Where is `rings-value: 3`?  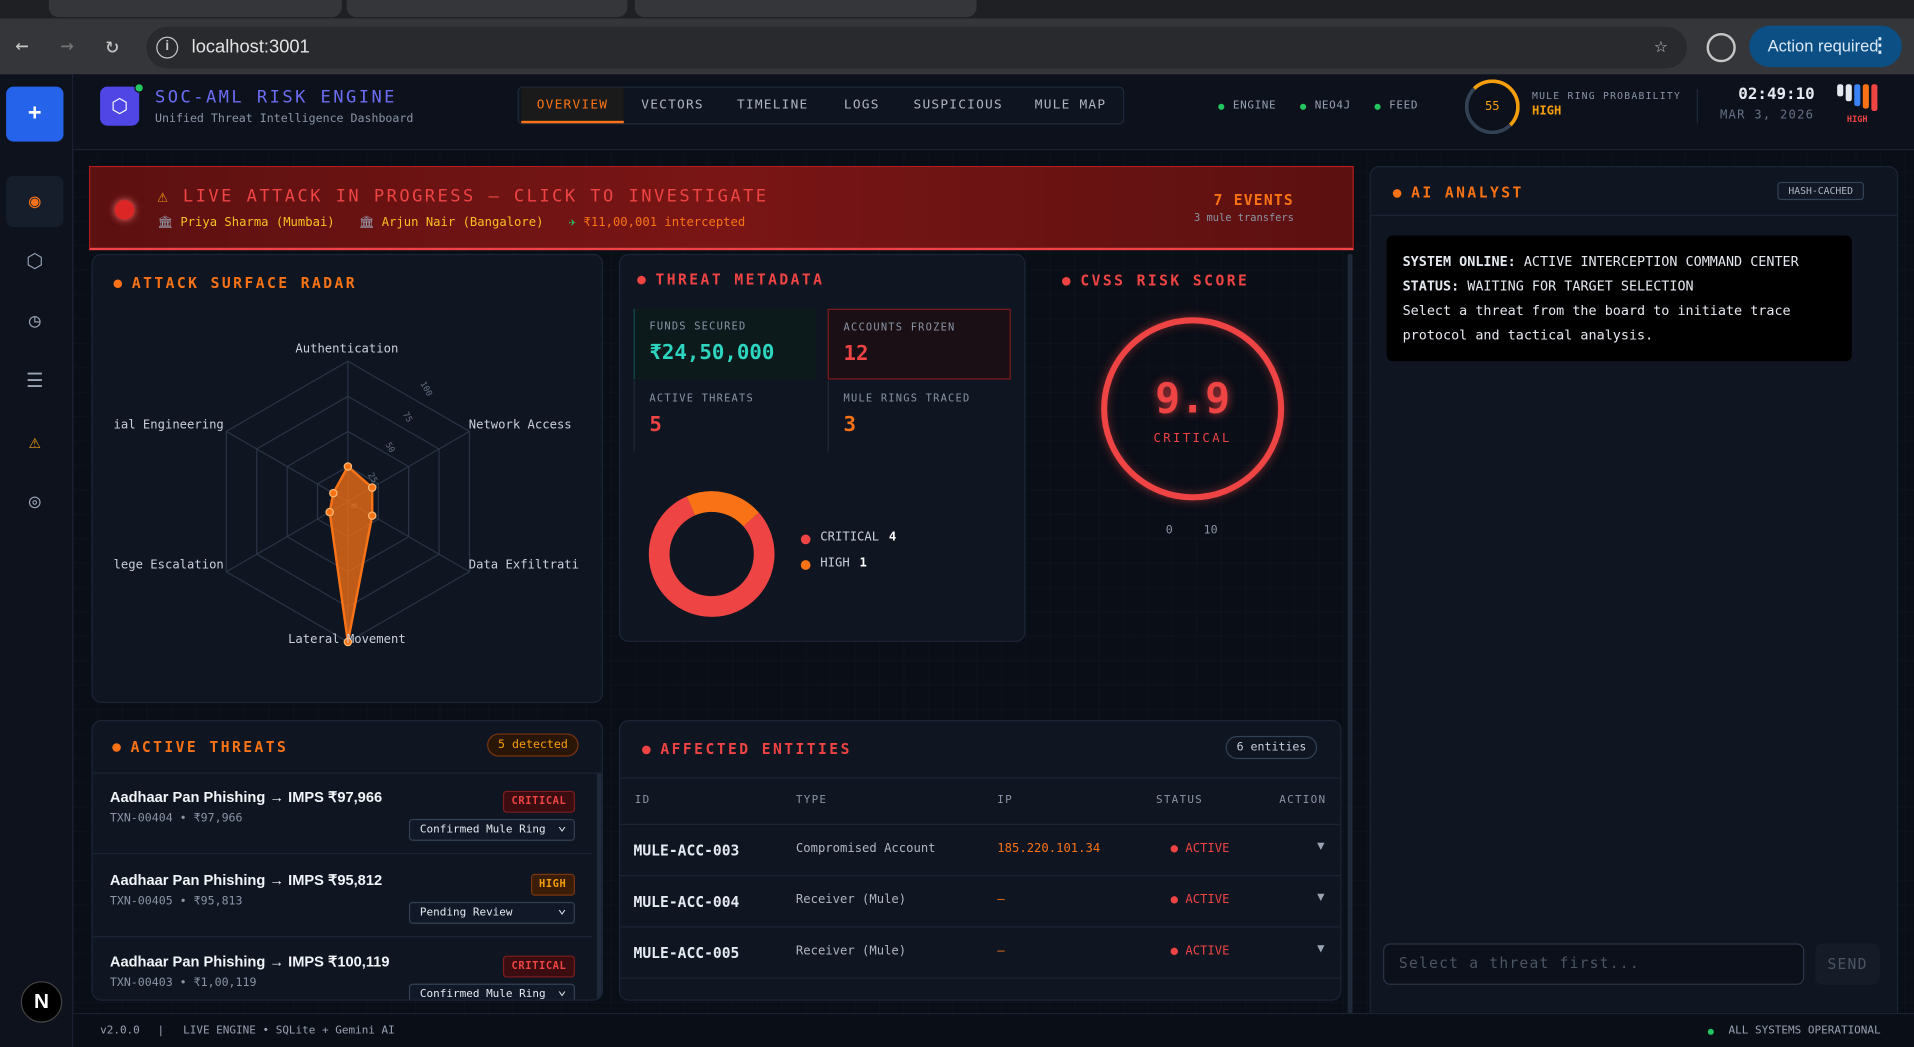
rings-value: 3 is located at coordinates (850, 424).